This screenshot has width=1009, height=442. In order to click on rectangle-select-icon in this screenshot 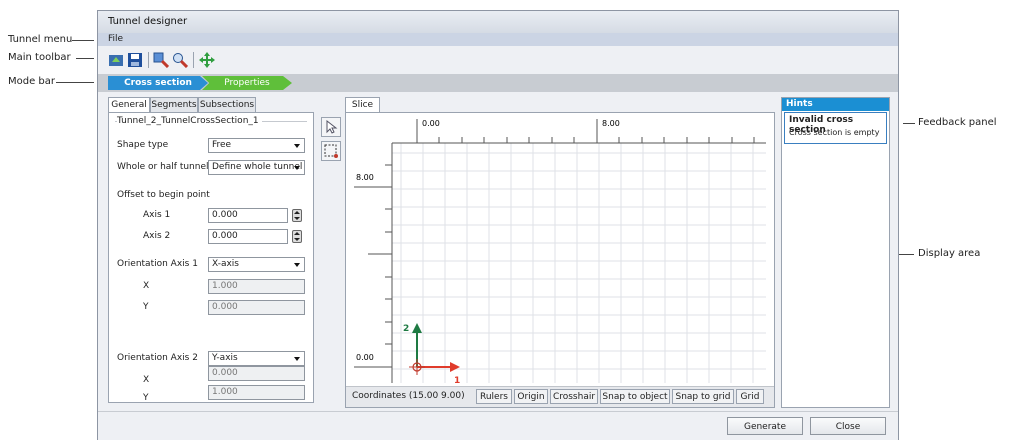, I will do `click(331, 151)`.